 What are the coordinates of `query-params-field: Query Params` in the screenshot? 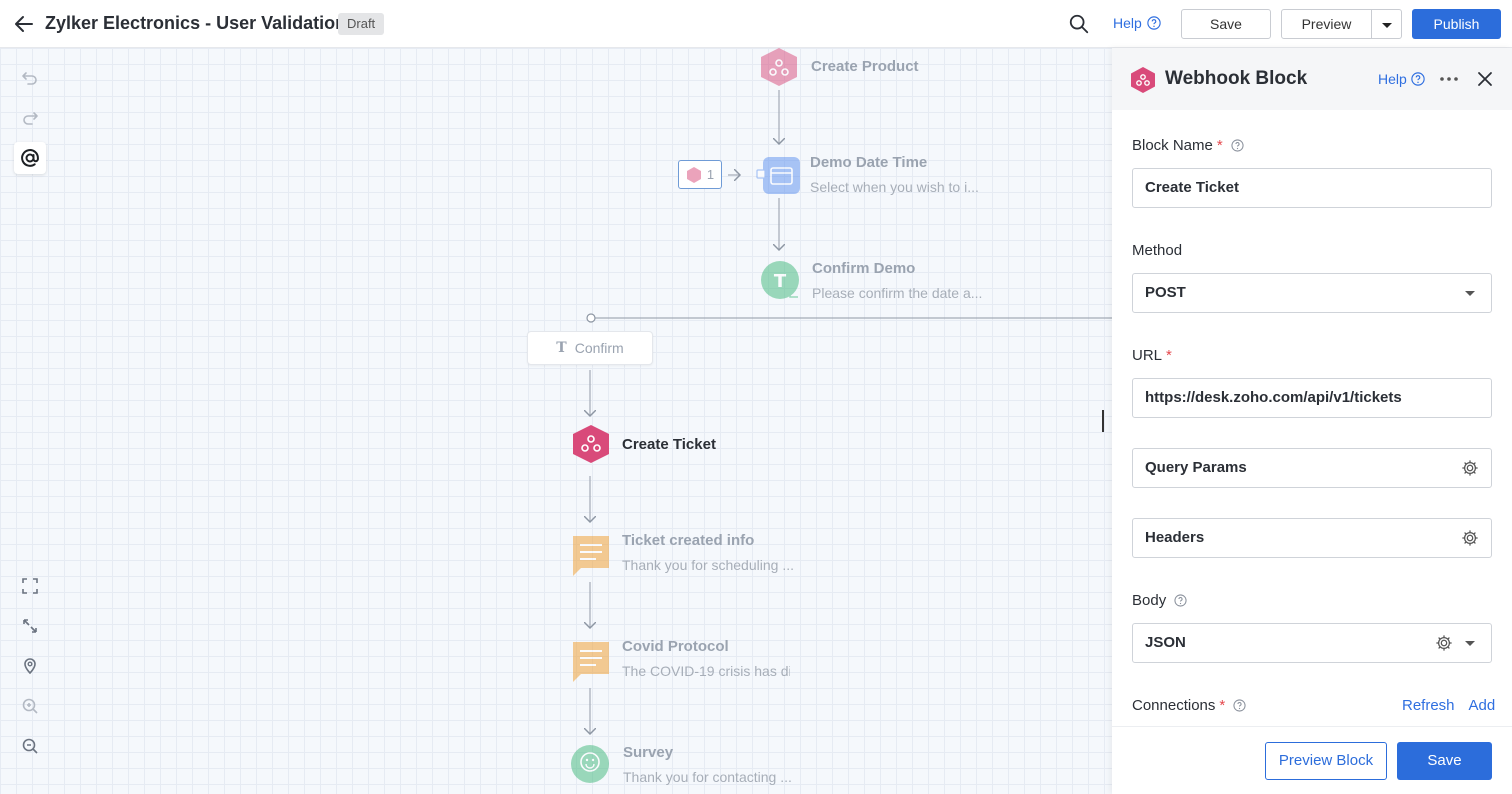 It's located at (1312, 468).